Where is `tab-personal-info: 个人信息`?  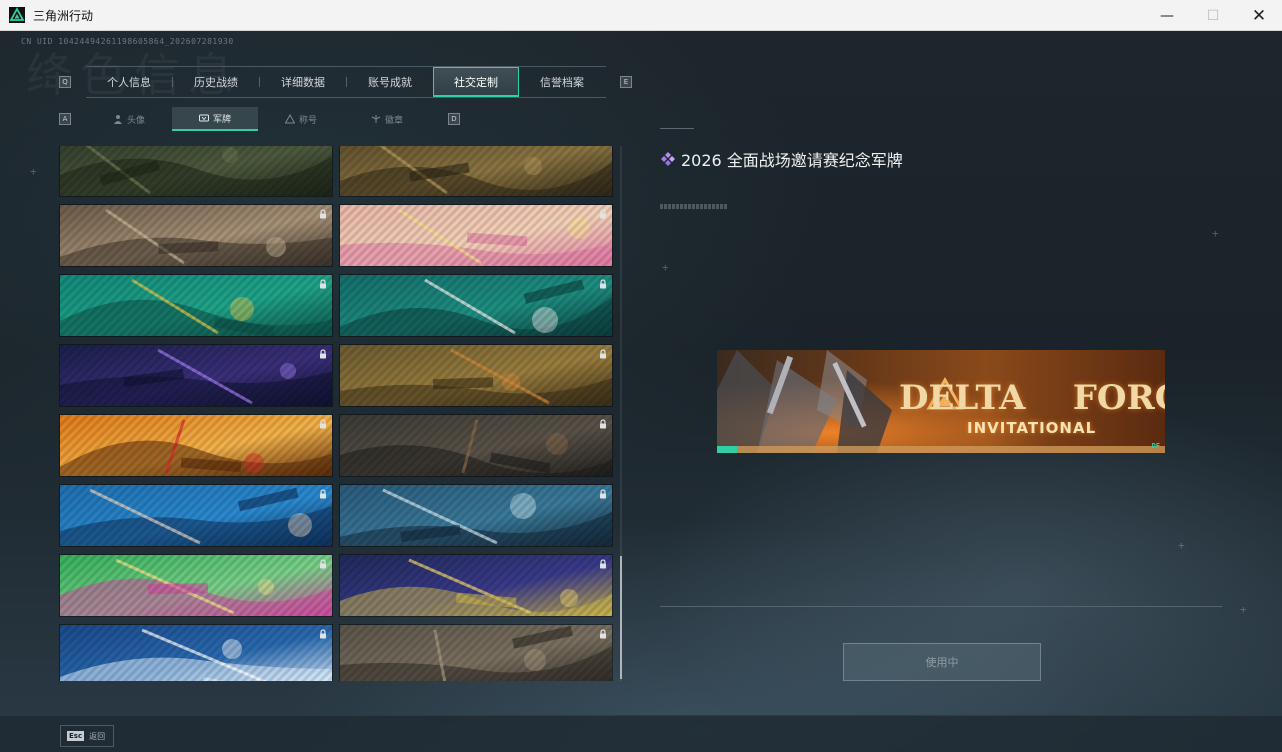 tab-personal-info: 个人信息 is located at coordinates (129, 82).